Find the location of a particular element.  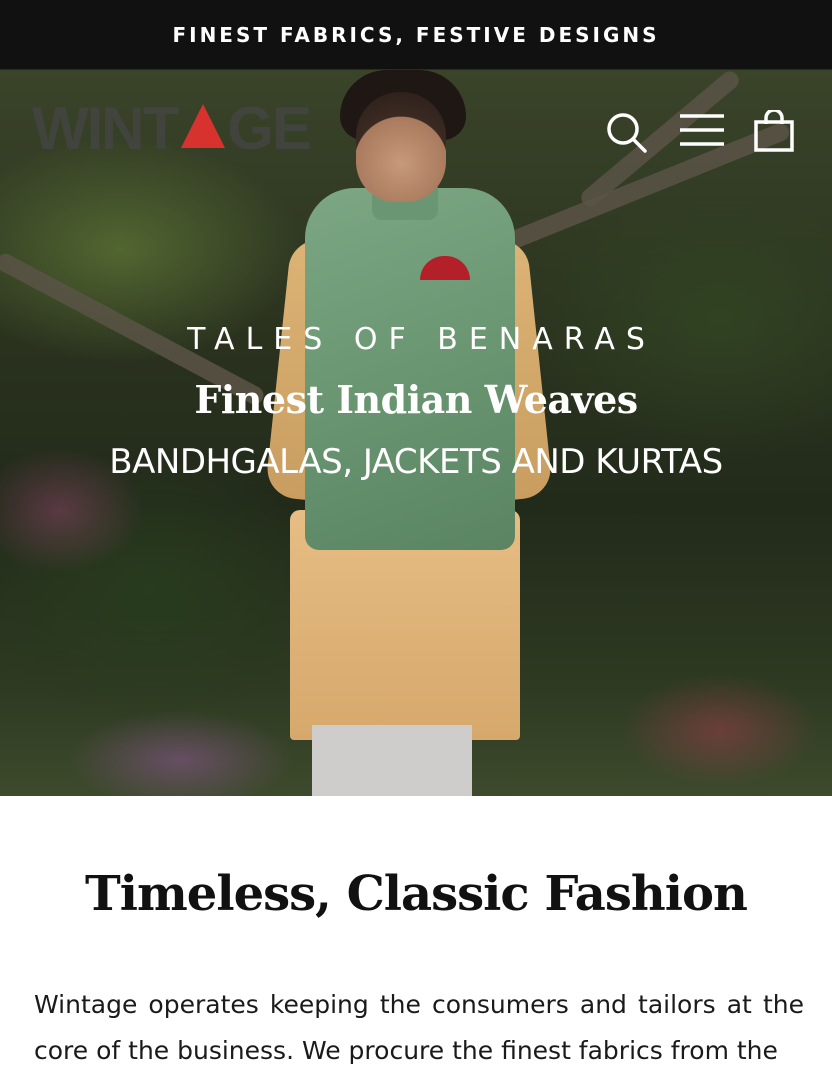

hero-subline: BANDHGALAS, JACKETS AND KURTAS is located at coordinates (416, 462).